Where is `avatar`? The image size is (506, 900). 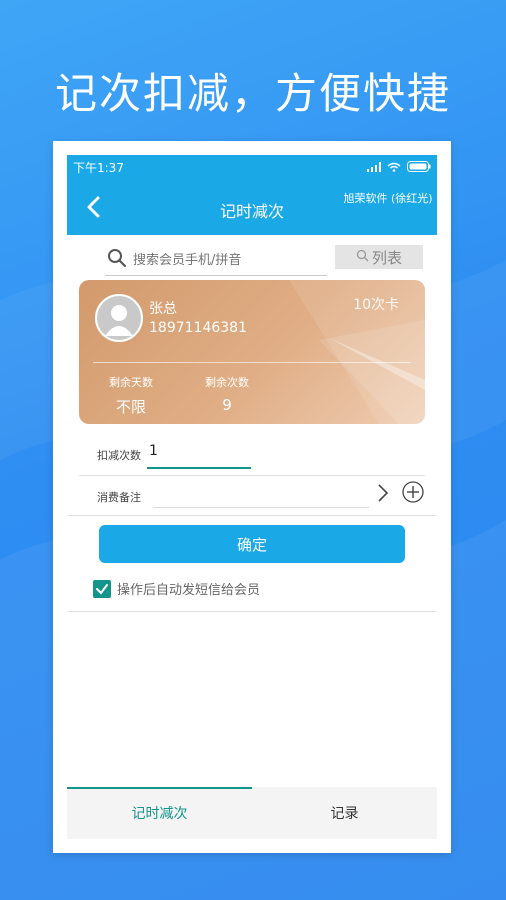
avatar is located at coordinates (119, 318).